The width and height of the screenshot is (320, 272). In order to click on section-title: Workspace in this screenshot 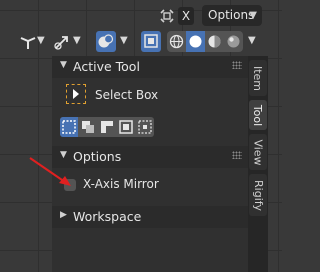, I will do `click(107, 216)`.